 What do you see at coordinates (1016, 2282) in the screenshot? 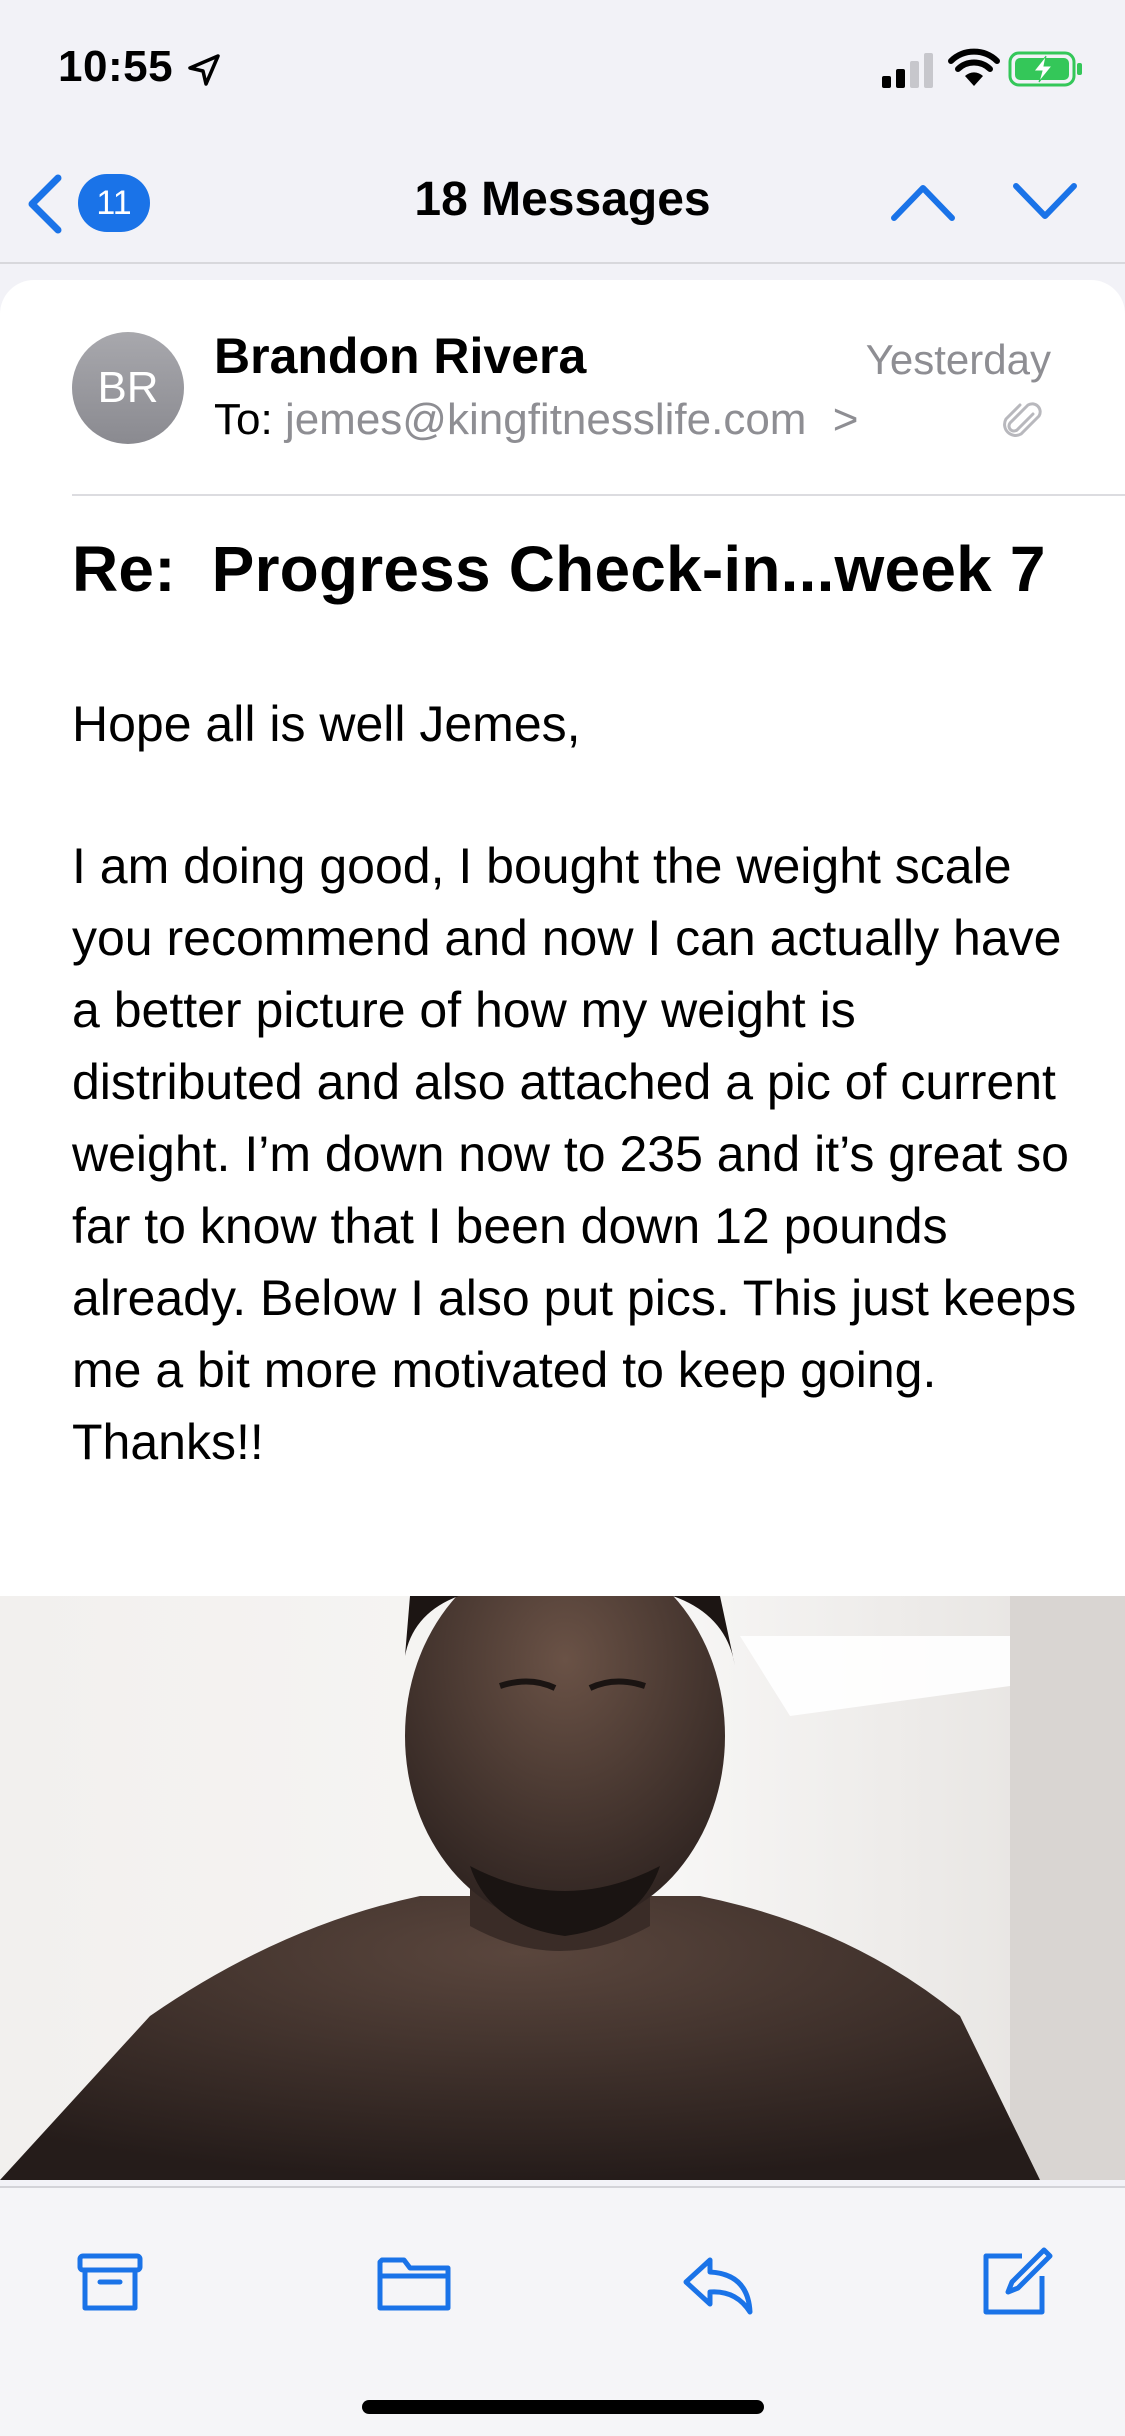
I see `compose-icon` at bounding box center [1016, 2282].